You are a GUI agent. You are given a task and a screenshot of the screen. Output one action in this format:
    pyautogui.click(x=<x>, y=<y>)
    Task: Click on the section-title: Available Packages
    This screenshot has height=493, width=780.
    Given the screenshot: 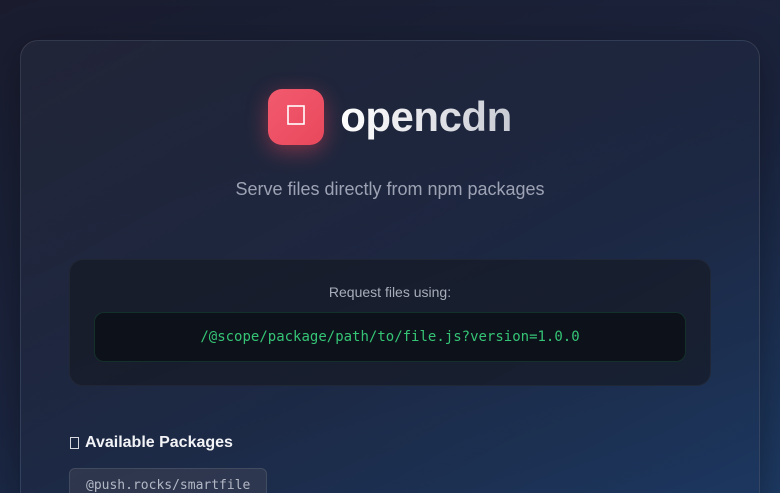 What is the action you would take?
    pyautogui.click(x=151, y=443)
    